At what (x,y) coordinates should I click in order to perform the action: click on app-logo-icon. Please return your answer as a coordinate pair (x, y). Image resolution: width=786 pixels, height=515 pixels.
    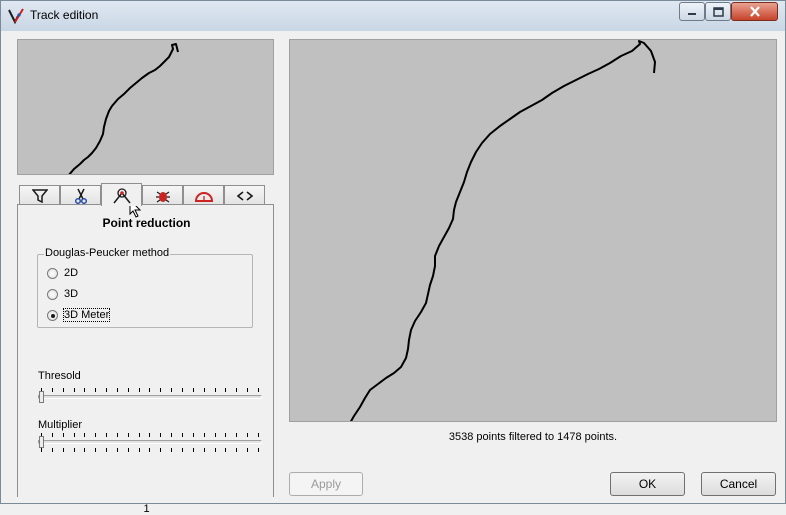
    Looking at the image, I should click on (16, 16).